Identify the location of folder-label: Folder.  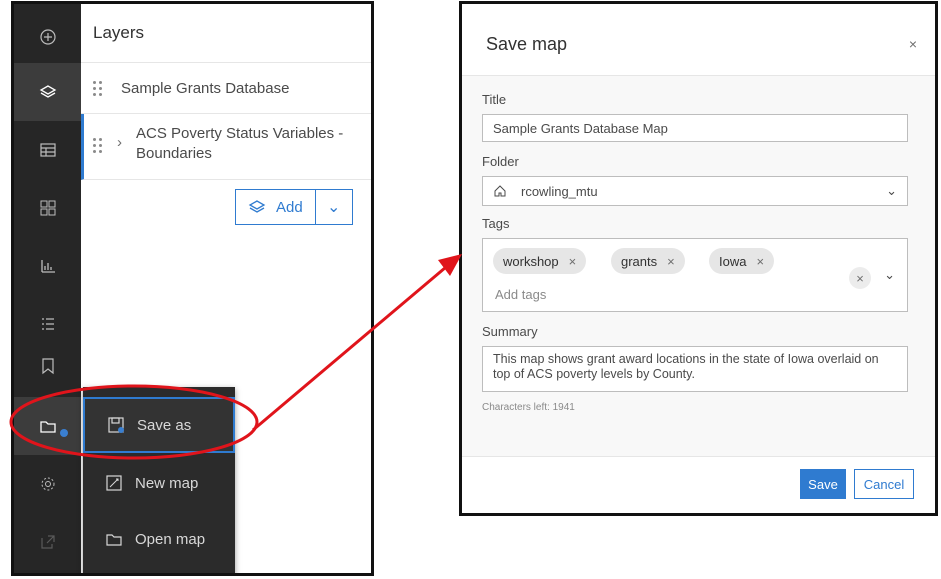
(500, 161).